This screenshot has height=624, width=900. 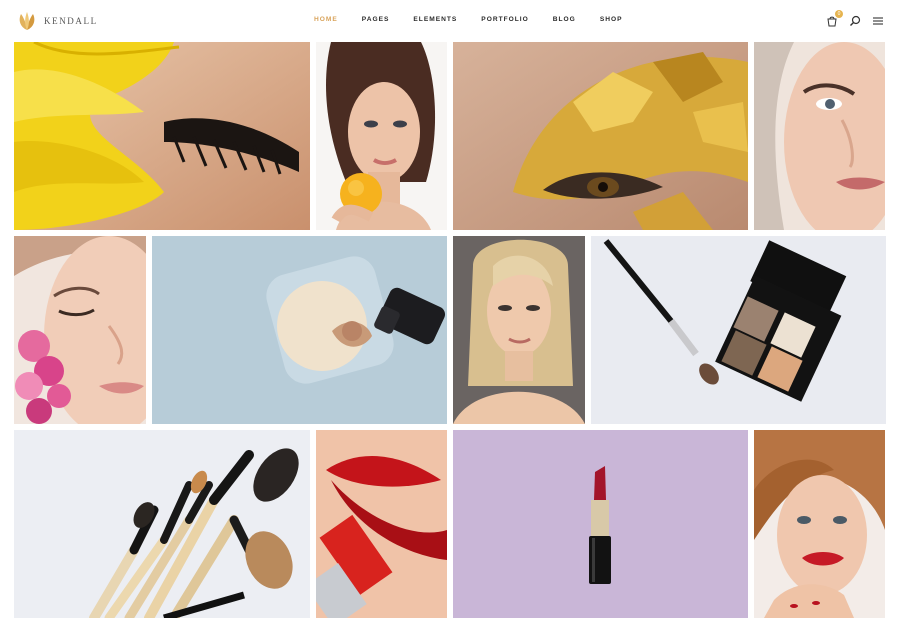 I want to click on gallery-item-red-lips, so click(x=381, y=524).